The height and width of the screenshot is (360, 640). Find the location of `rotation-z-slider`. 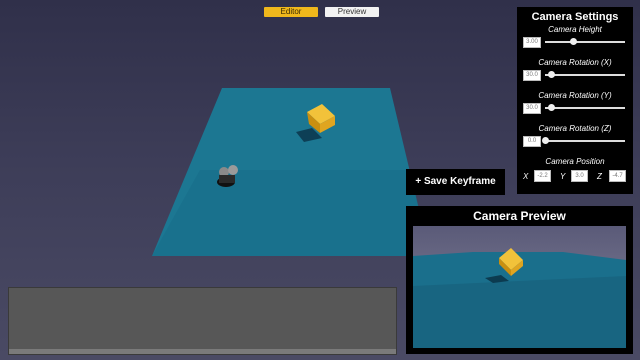

rotation-z-slider is located at coordinates (583, 140).